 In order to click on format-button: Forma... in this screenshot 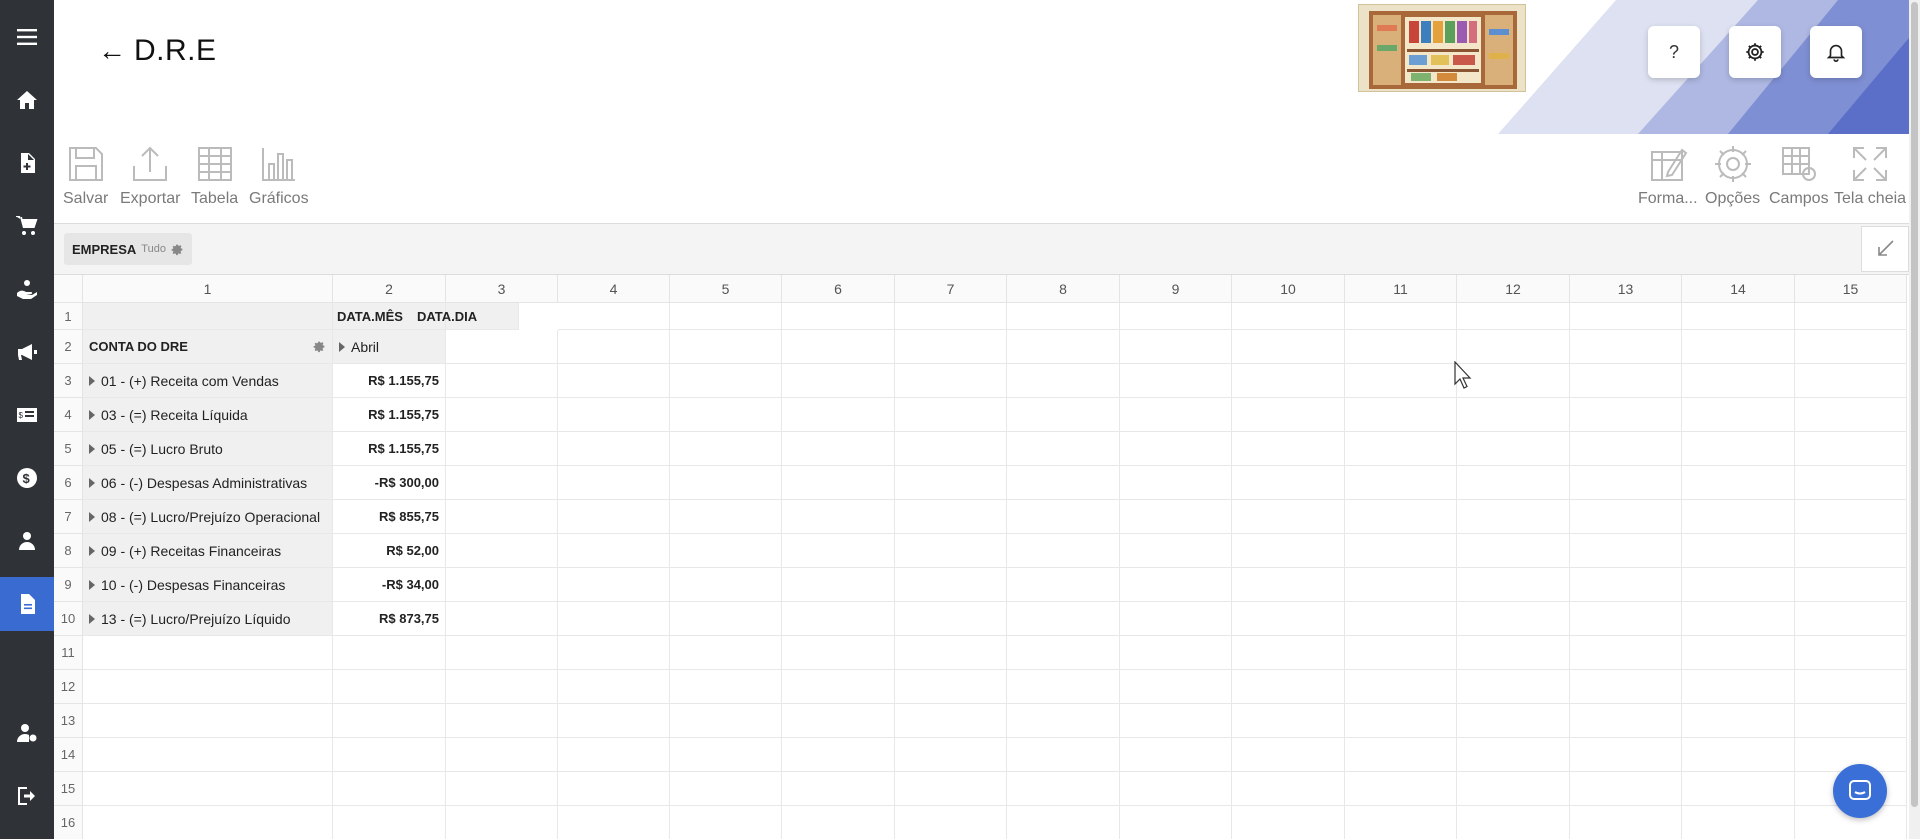, I will do `click(1668, 176)`.